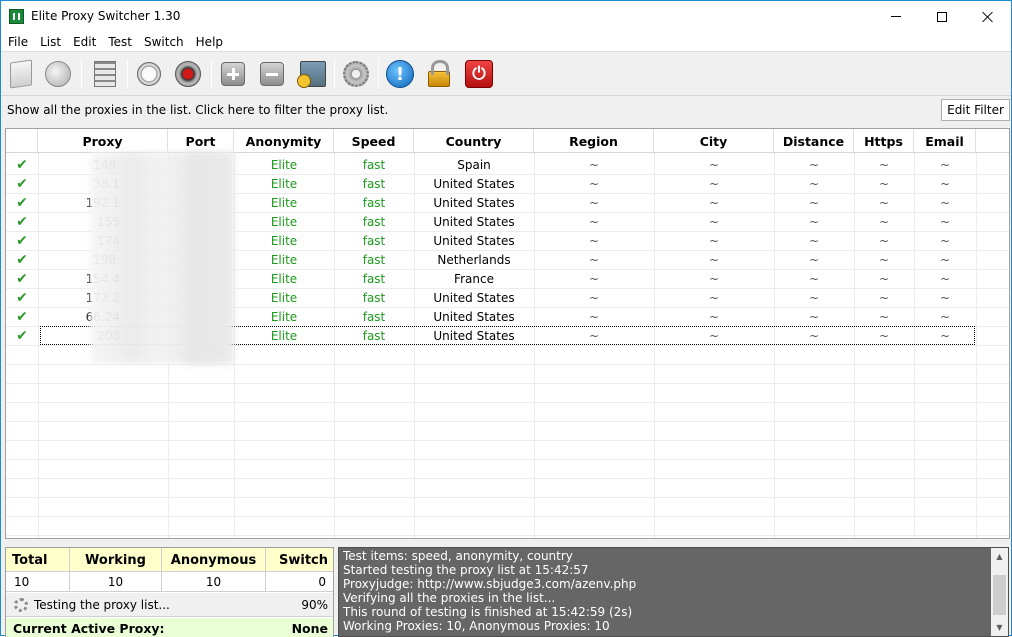 The image size is (1012, 637). I want to click on remove-proxy-button, so click(272, 74).